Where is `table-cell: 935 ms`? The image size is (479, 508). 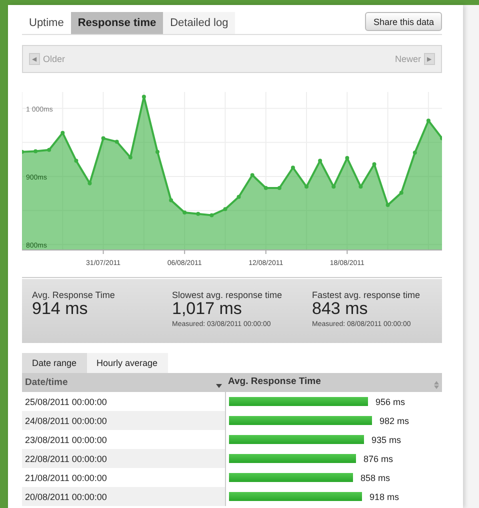
table-cell: 935 ms is located at coordinates (387, 439).